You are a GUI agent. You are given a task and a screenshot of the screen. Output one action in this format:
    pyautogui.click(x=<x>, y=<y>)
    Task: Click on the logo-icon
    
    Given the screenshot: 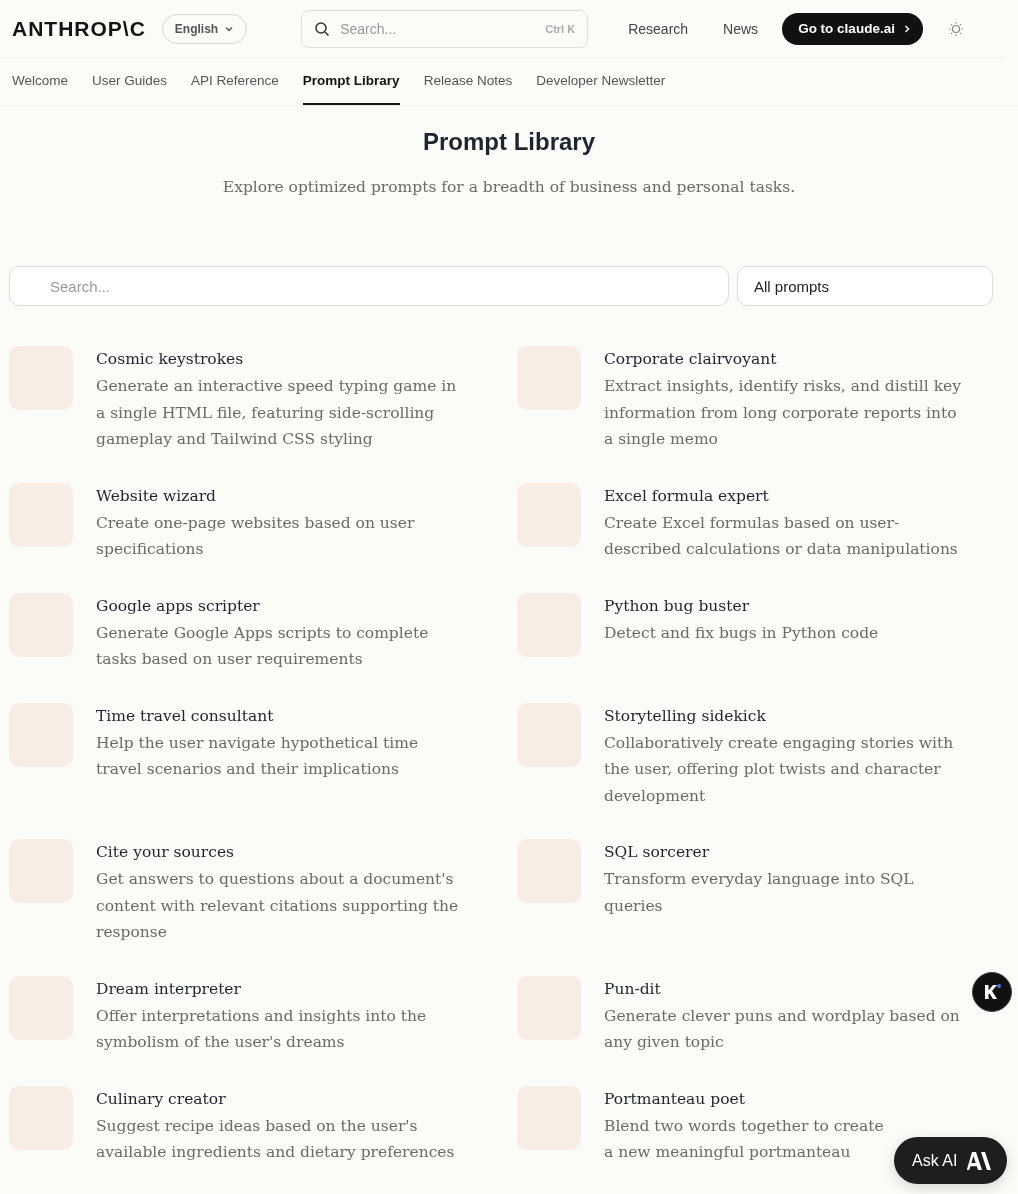 What is the action you would take?
    pyautogui.click(x=979, y=1160)
    